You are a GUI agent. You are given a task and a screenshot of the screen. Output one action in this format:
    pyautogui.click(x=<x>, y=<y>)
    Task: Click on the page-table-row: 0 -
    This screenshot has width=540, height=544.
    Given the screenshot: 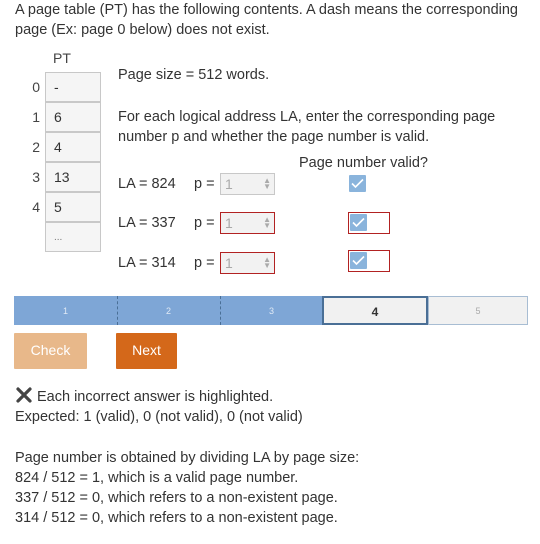 What is the action you would take?
    pyautogui.click(x=66, y=87)
    